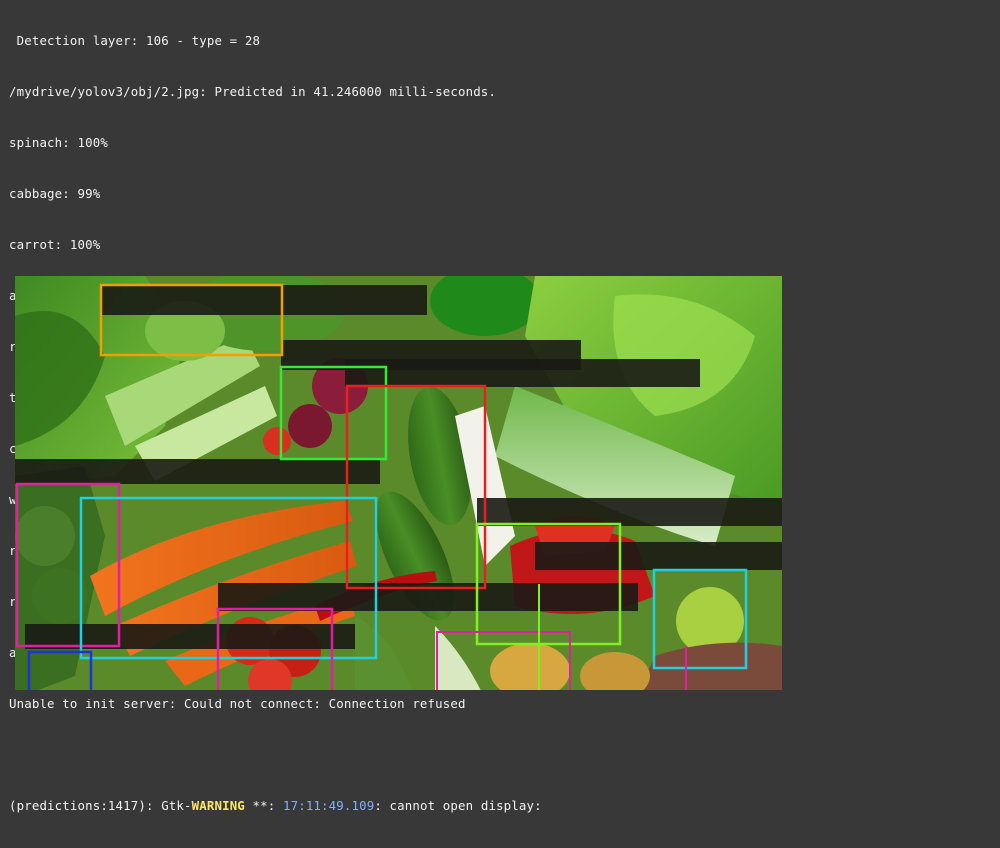  Describe the element at coordinates (310, 426) in the screenshot. I see `red-onion` at that location.